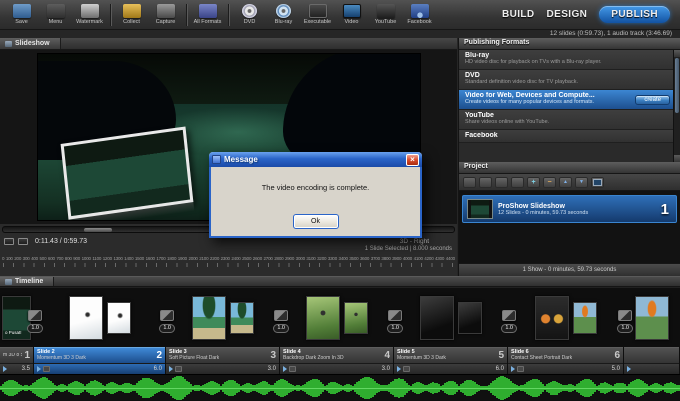 The width and height of the screenshot is (680, 401). Describe the element at coordinates (651, 317) in the screenshot. I see `slide-7-thumbnail` at that location.